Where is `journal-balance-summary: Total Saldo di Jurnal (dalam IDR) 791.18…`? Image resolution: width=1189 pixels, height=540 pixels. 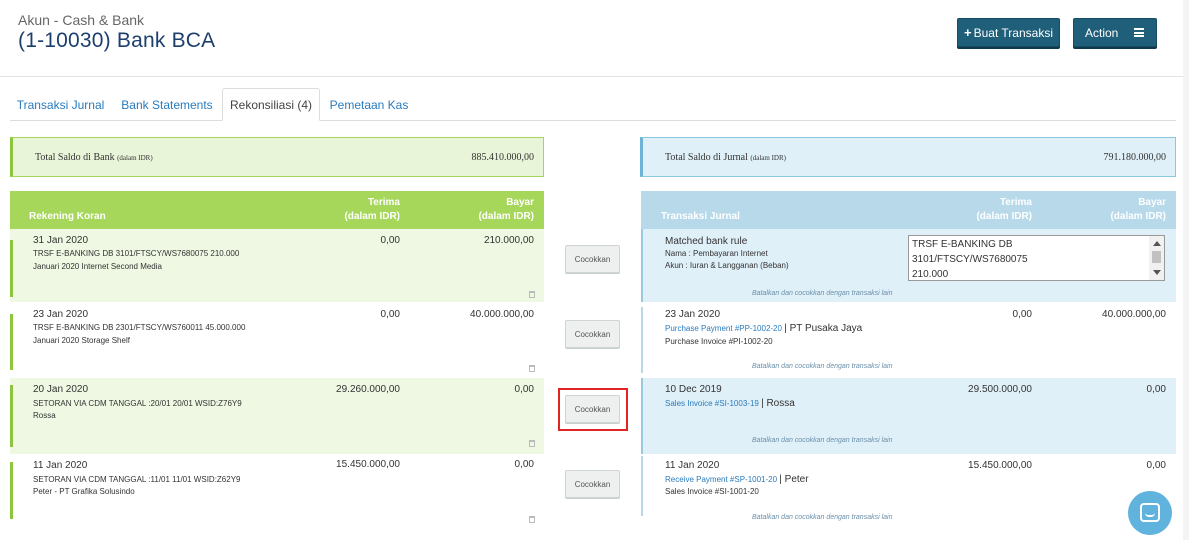
journal-balance-summary: Total Saldo di Jurnal (dalam IDR) 791.18… is located at coordinates (908, 157).